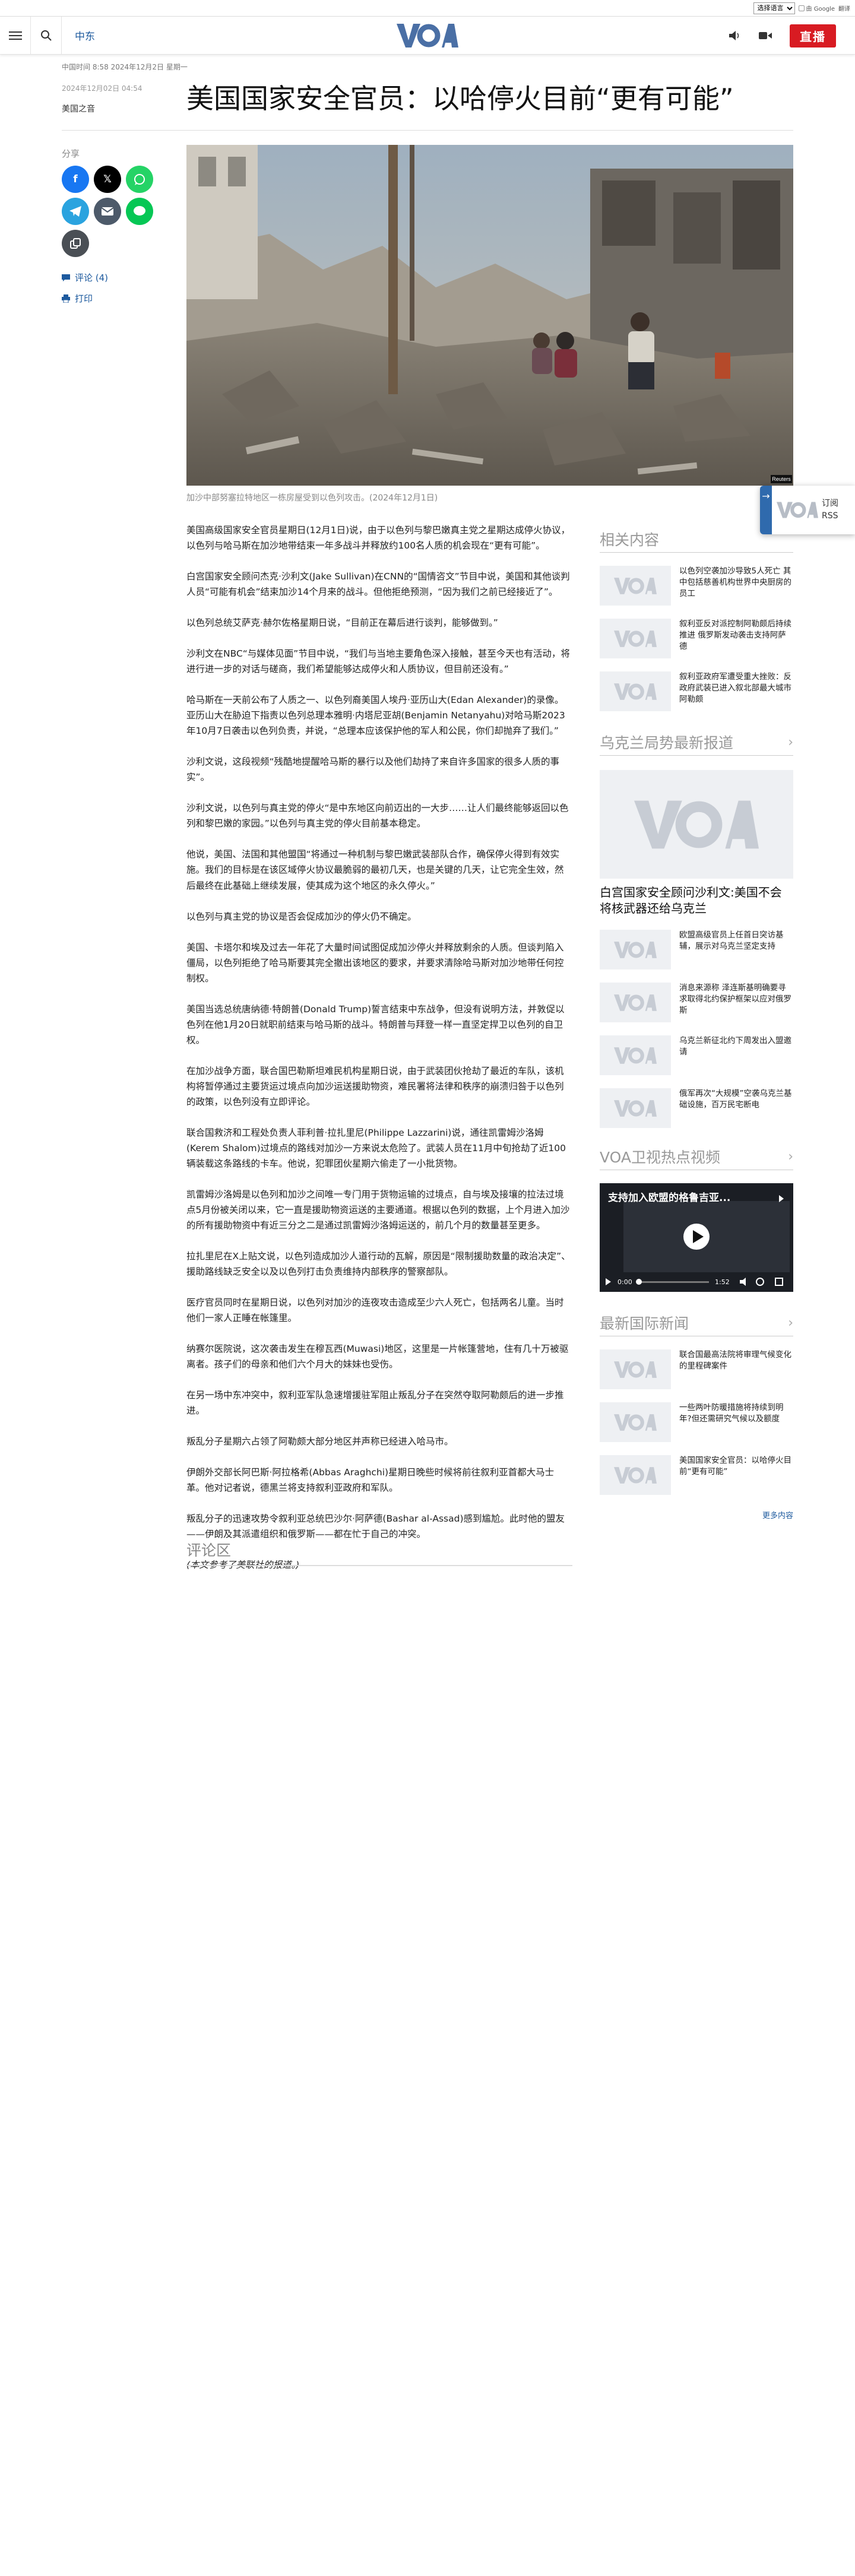 This screenshot has width=855, height=2576. I want to click on article-source: 美国之音, so click(78, 109).